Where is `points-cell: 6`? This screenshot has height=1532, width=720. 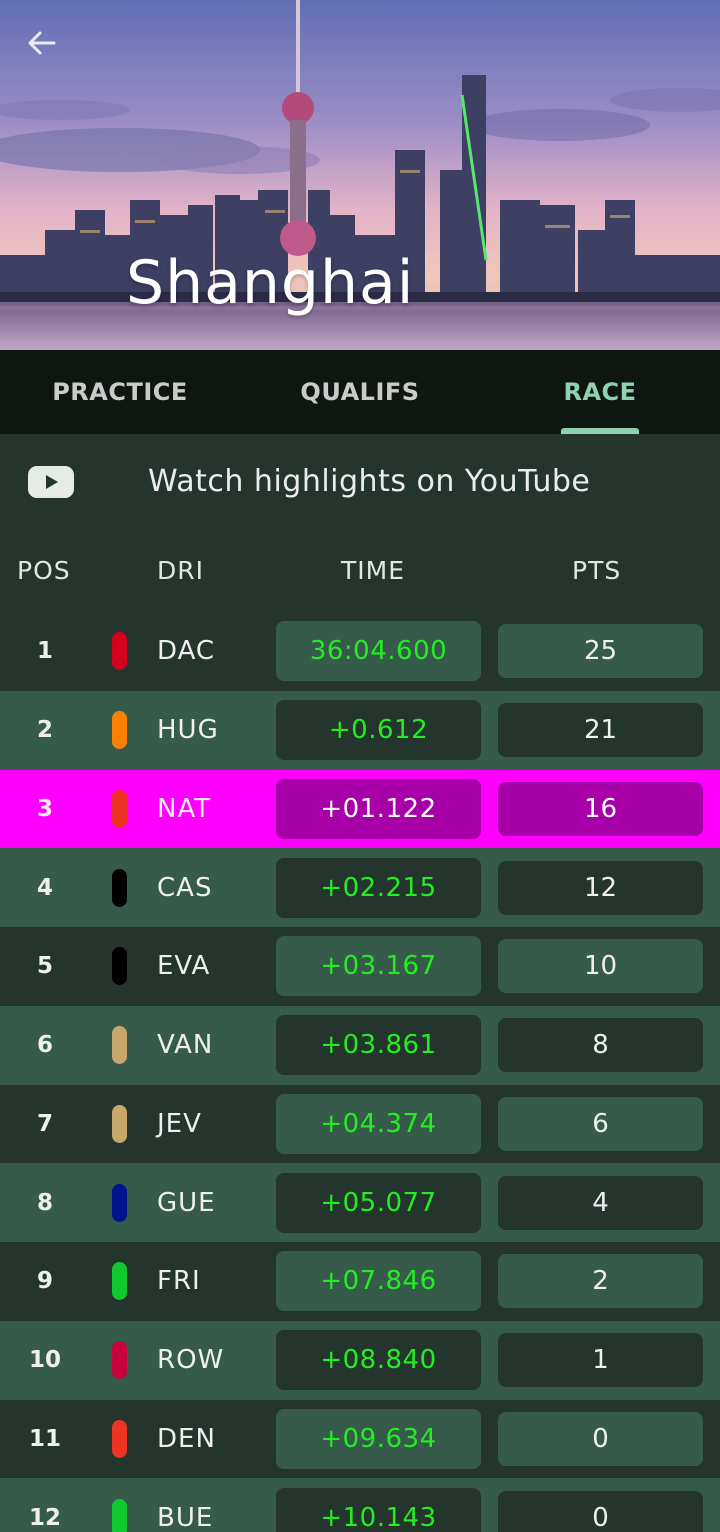
points-cell: 6 is located at coordinates (600, 1123).